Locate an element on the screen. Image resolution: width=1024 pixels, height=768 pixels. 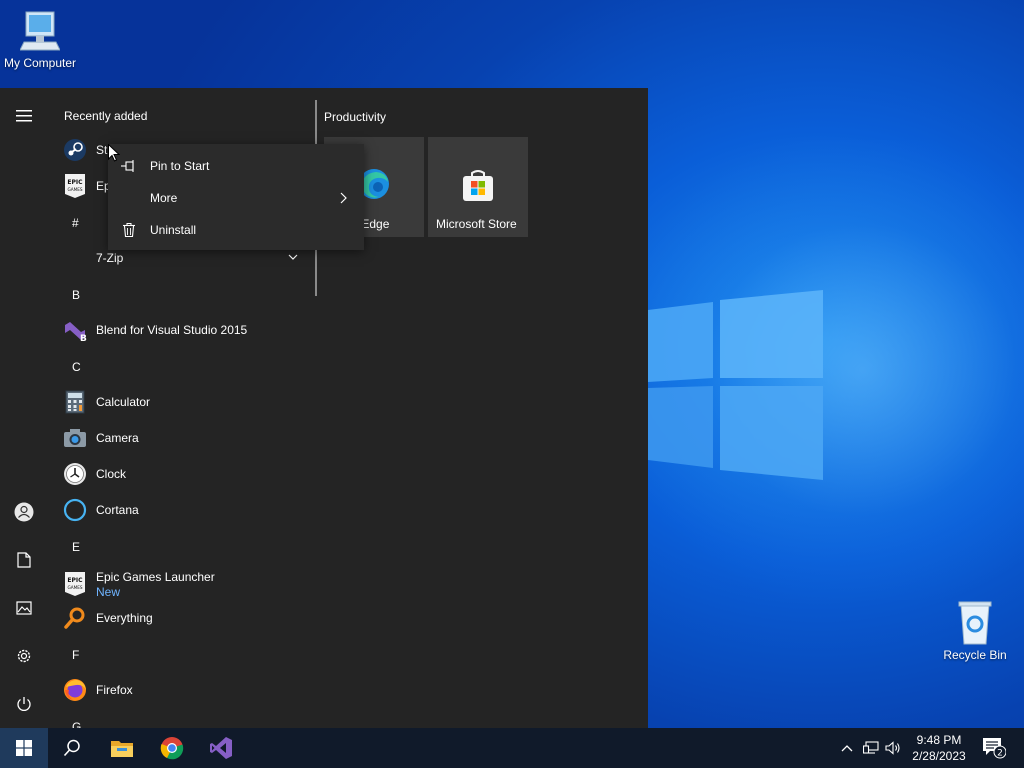
app-label: Clock is located at coordinates (111, 474).